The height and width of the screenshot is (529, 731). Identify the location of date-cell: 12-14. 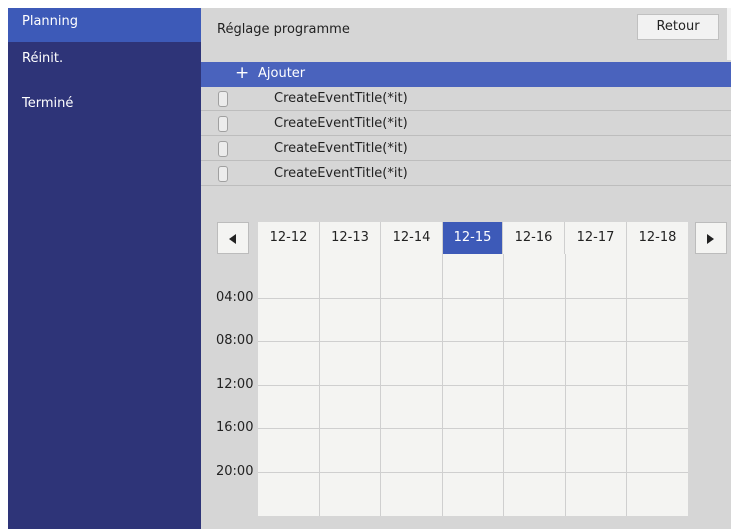
(412, 238).